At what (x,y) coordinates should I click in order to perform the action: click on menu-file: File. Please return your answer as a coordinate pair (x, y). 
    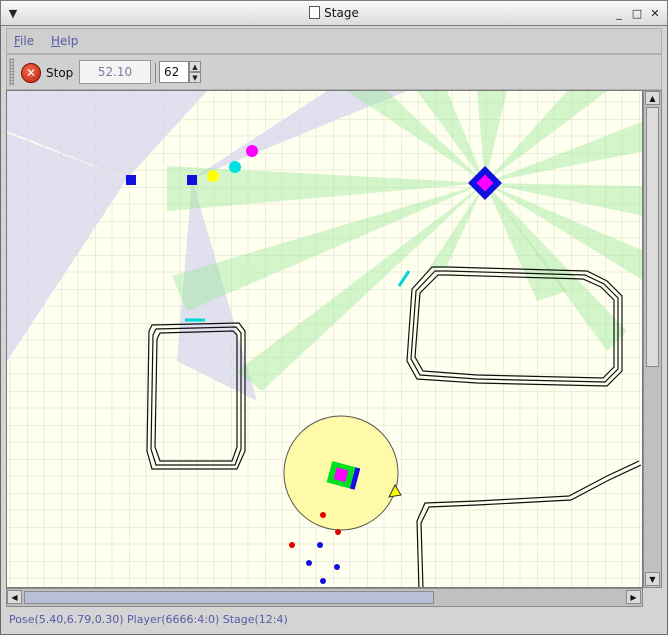
    Looking at the image, I should click on (24, 41).